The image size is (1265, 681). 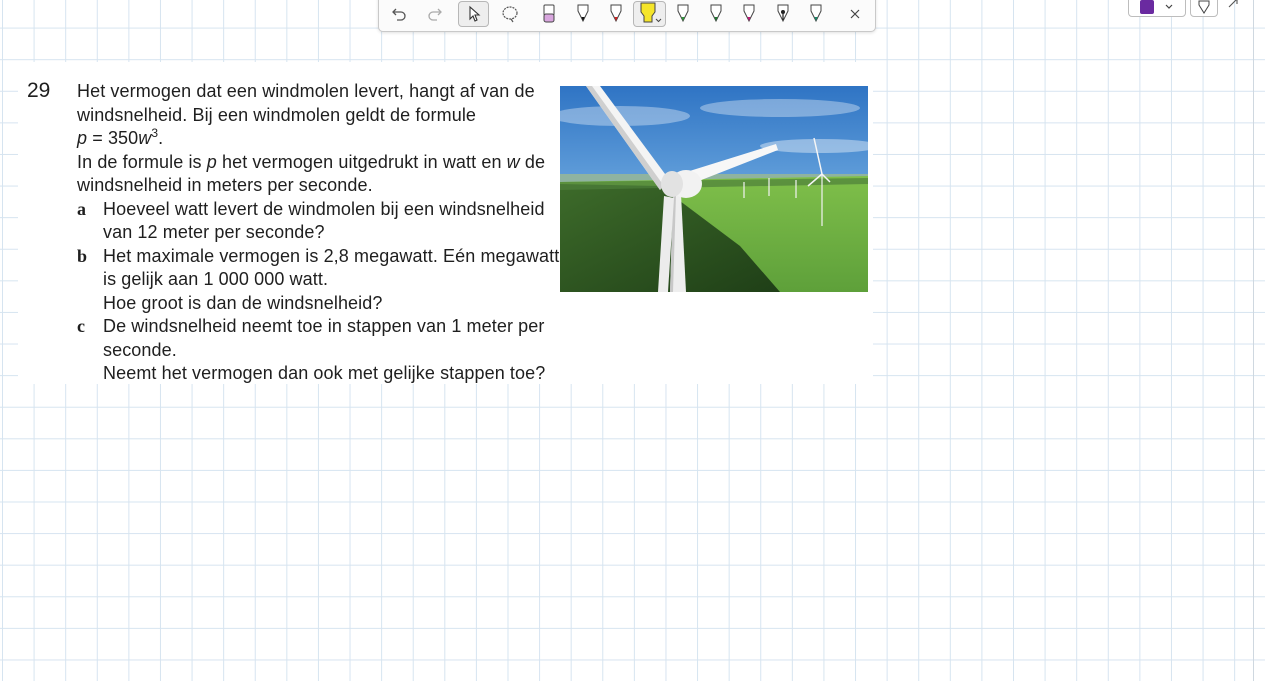 What do you see at coordinates (82, 208) in the screenshot?
I see `part-label: a` at bounding box center [82, 208].